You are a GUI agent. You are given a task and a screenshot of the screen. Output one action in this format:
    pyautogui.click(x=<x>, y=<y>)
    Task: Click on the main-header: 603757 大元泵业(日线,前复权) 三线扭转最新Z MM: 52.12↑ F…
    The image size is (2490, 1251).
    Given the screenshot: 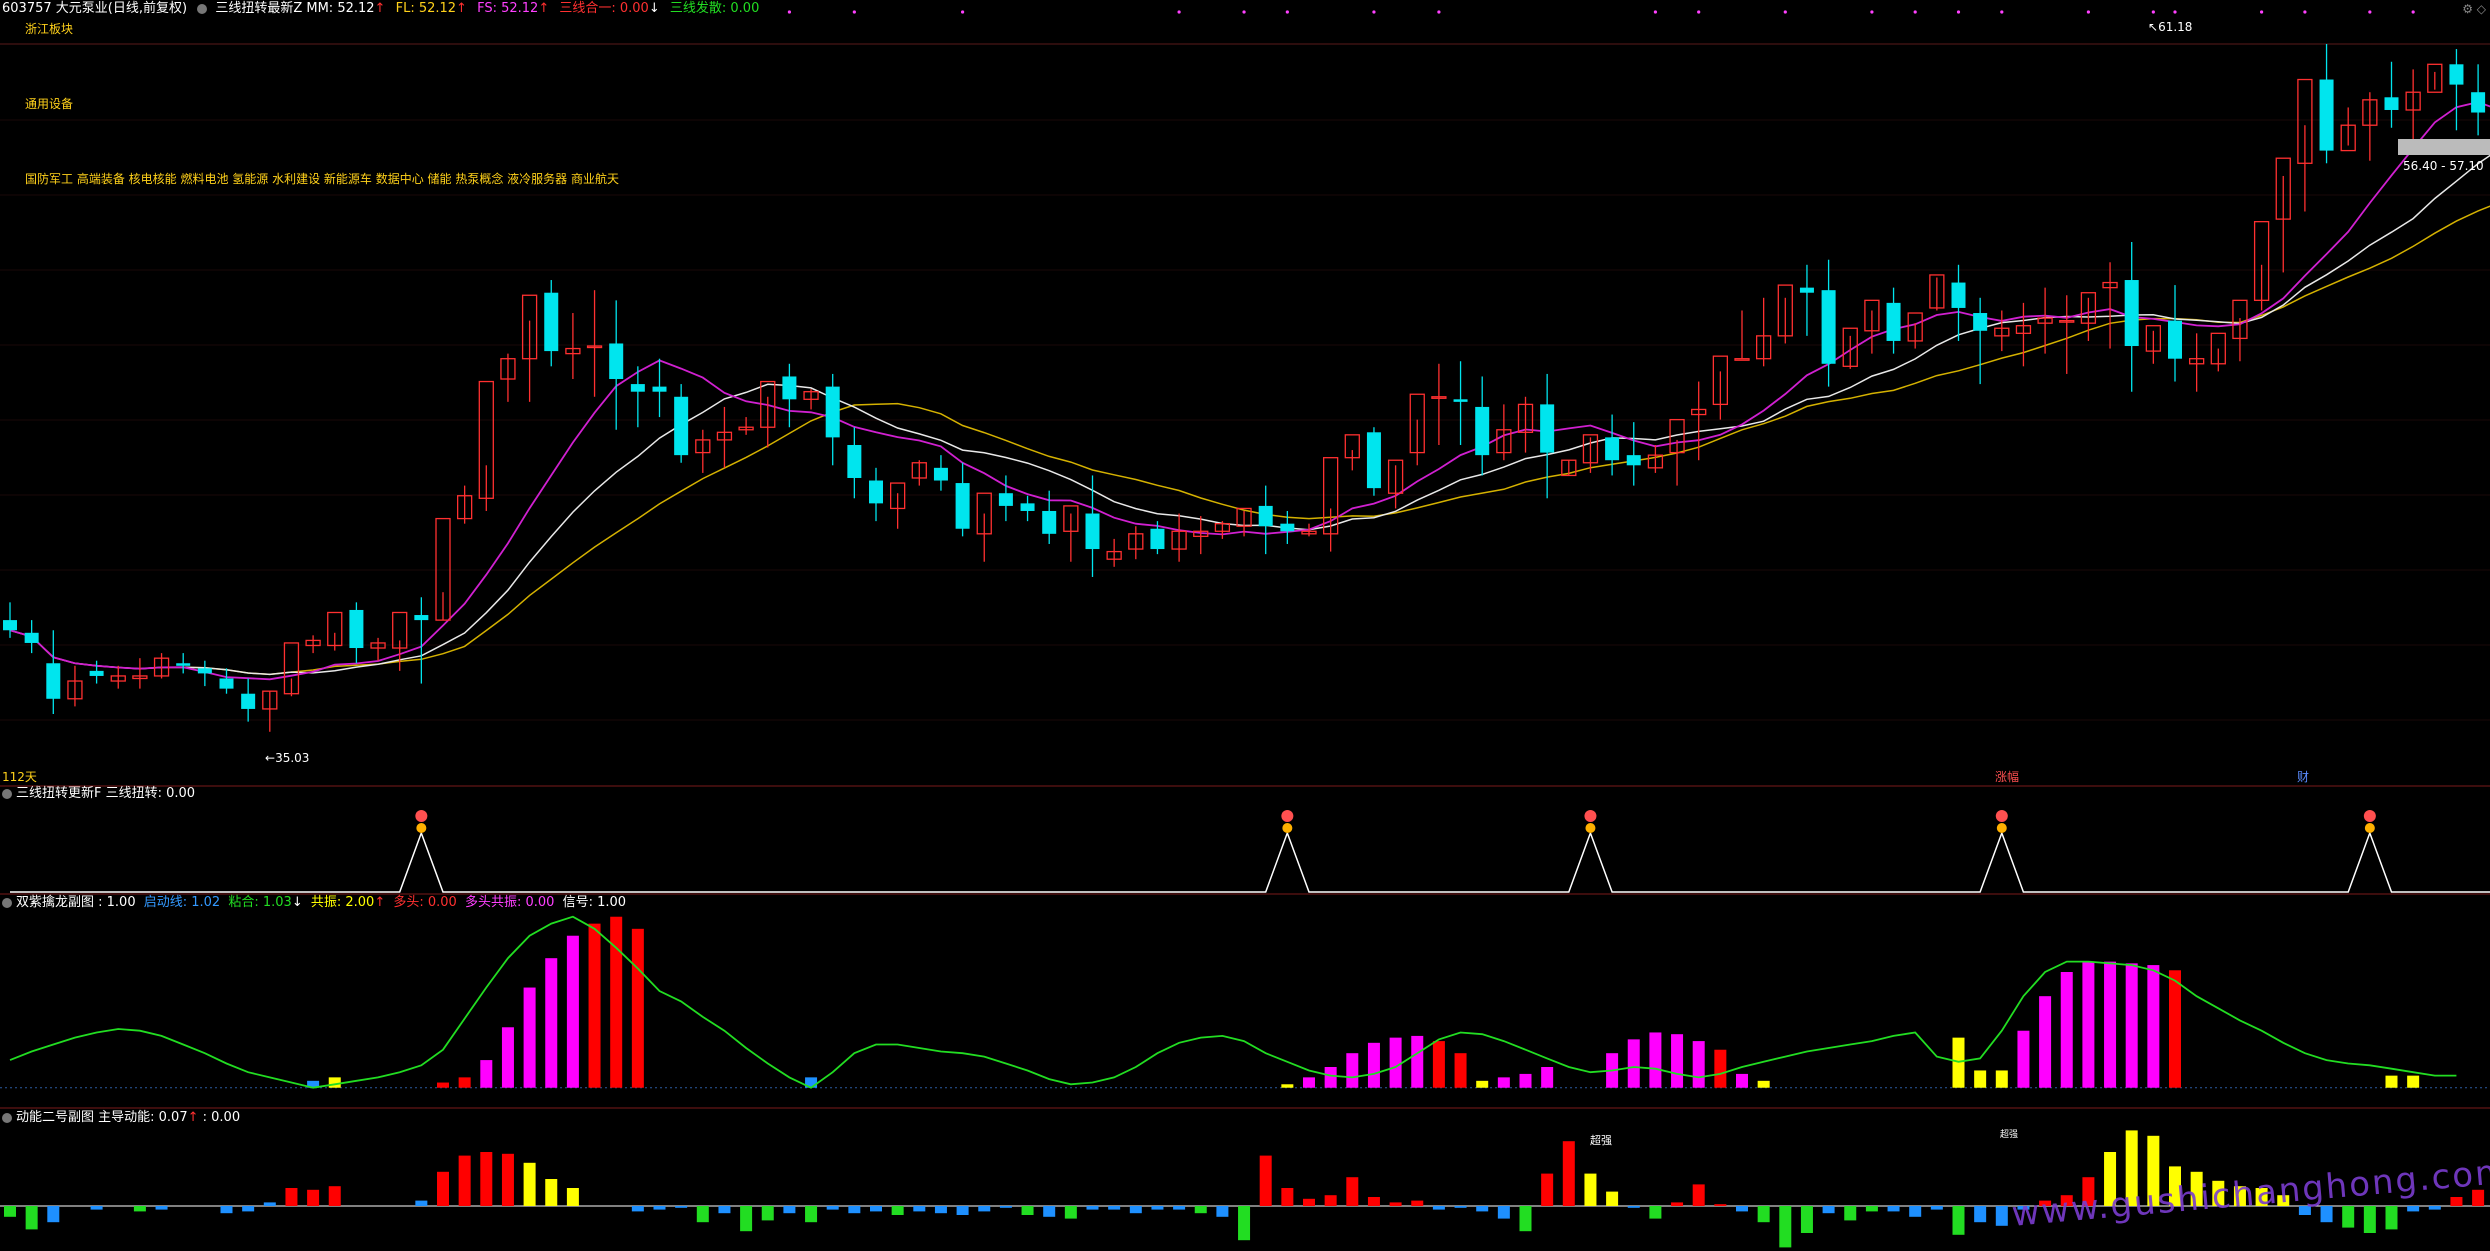 What is the action you would take?
    pyautogui.click(x=380, y=9)
    